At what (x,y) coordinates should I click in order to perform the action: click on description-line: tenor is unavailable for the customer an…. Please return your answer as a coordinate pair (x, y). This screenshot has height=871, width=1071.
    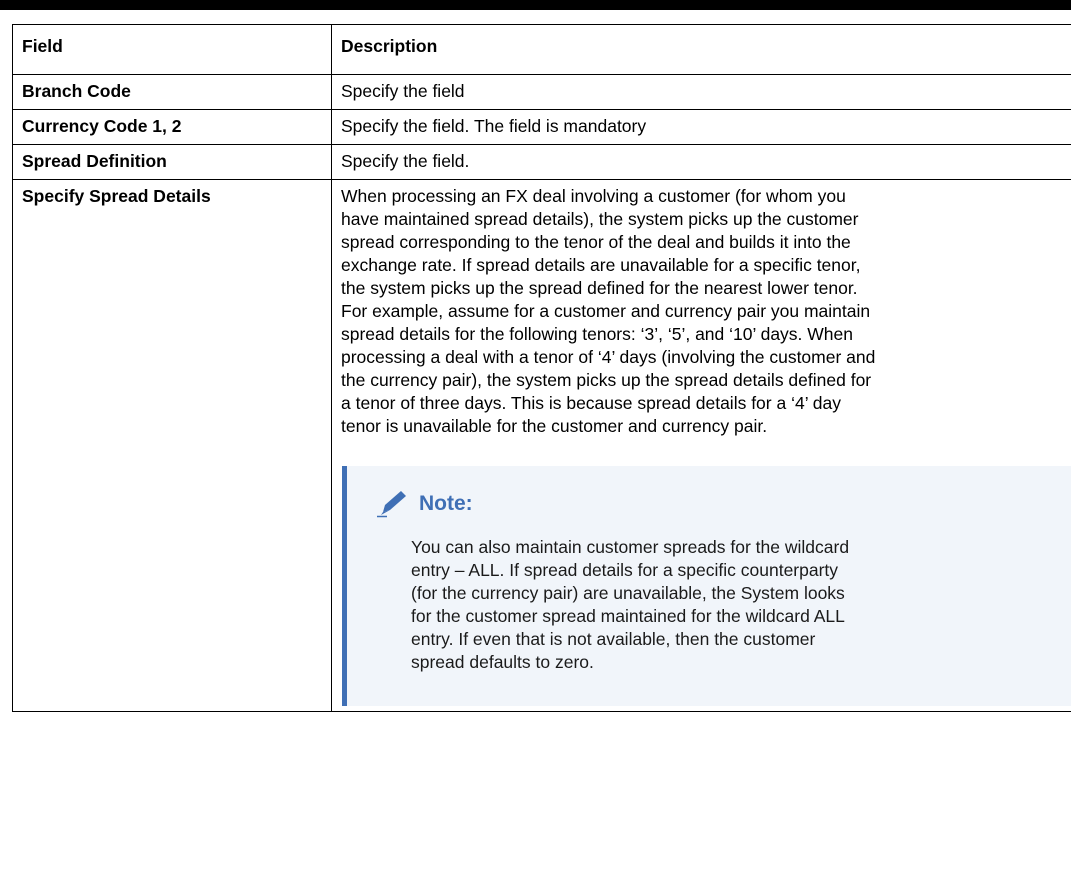
    Looking at the image, I should click on (554, 426).